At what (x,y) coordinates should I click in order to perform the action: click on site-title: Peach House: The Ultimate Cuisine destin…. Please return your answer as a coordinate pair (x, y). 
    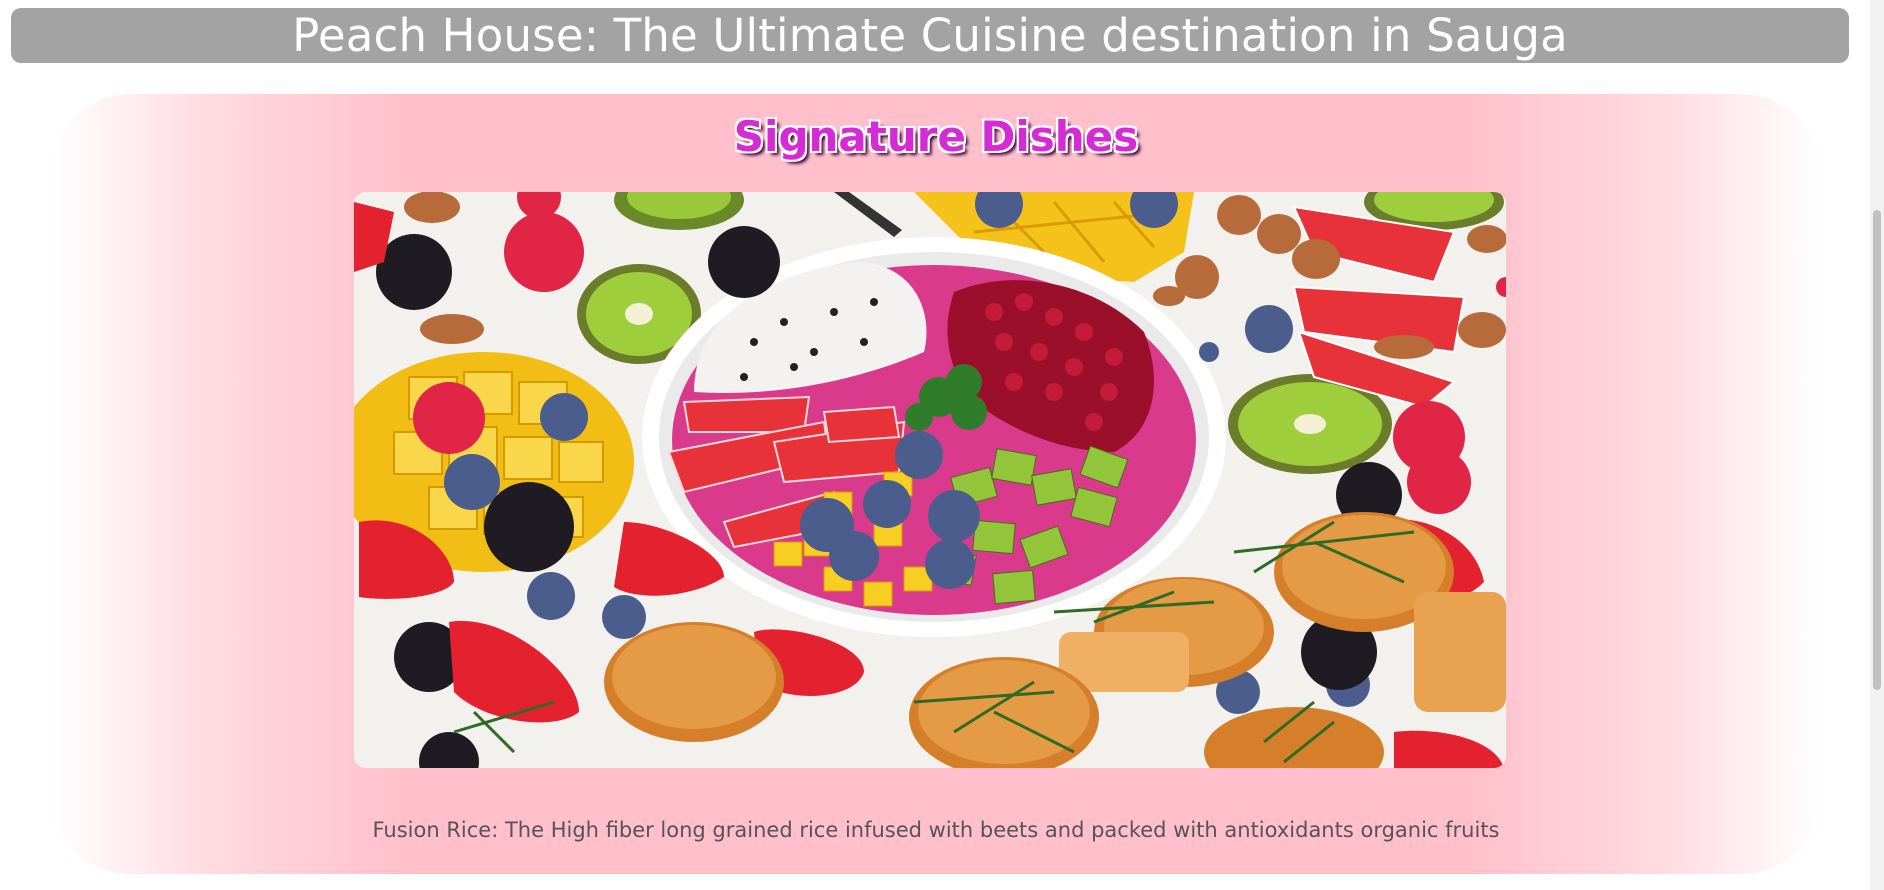
    Looking at the image, I should click on (930, 35).